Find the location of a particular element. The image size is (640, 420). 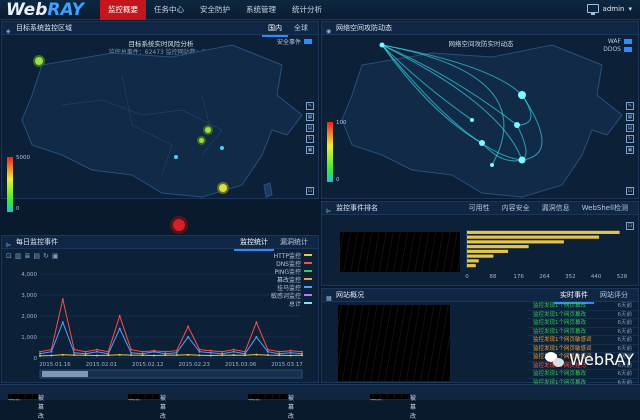

rank-panel-title: 监控事件排名 is located at coordinates (357, 208).